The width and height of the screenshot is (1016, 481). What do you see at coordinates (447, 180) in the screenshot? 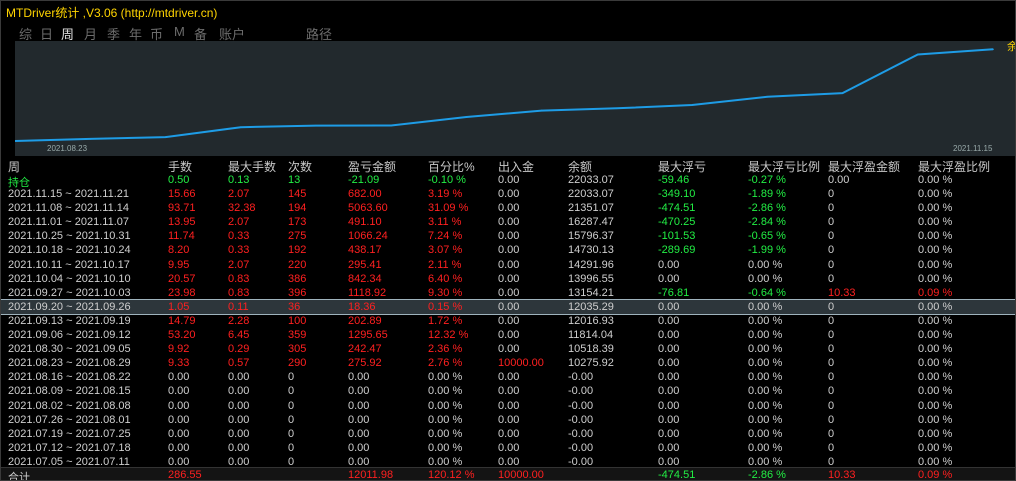
I see `cell-col-5: -0.10 %` at bounding box center [447, 180].